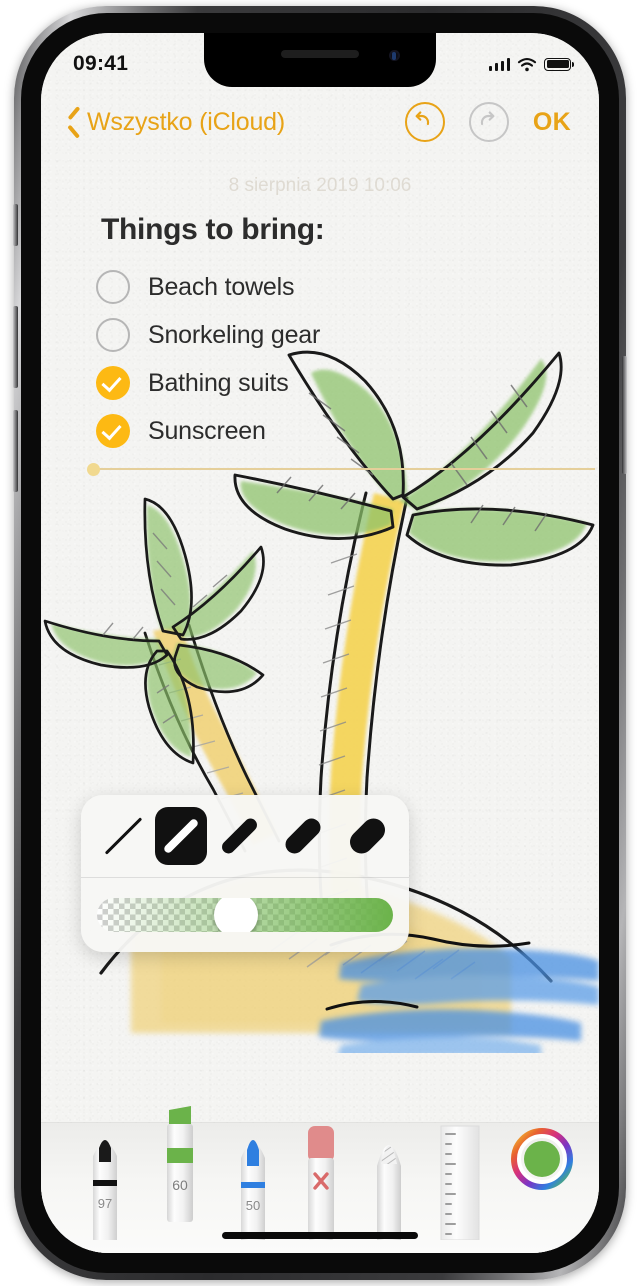  What do you see at coordinates (559, 64) in the screenshot?
I see `battery-full-icon` at bounding box center [559, 64].